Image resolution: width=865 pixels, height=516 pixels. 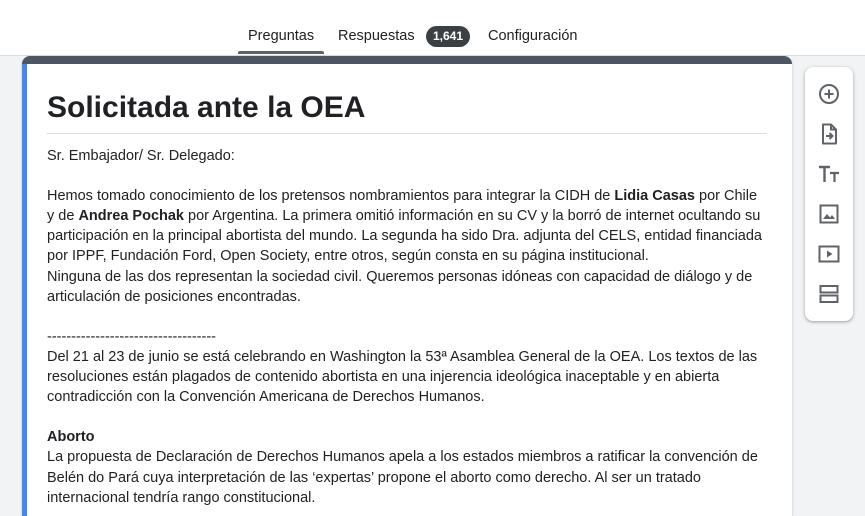 I want to click on title-underline, so click(x=407, y=133).